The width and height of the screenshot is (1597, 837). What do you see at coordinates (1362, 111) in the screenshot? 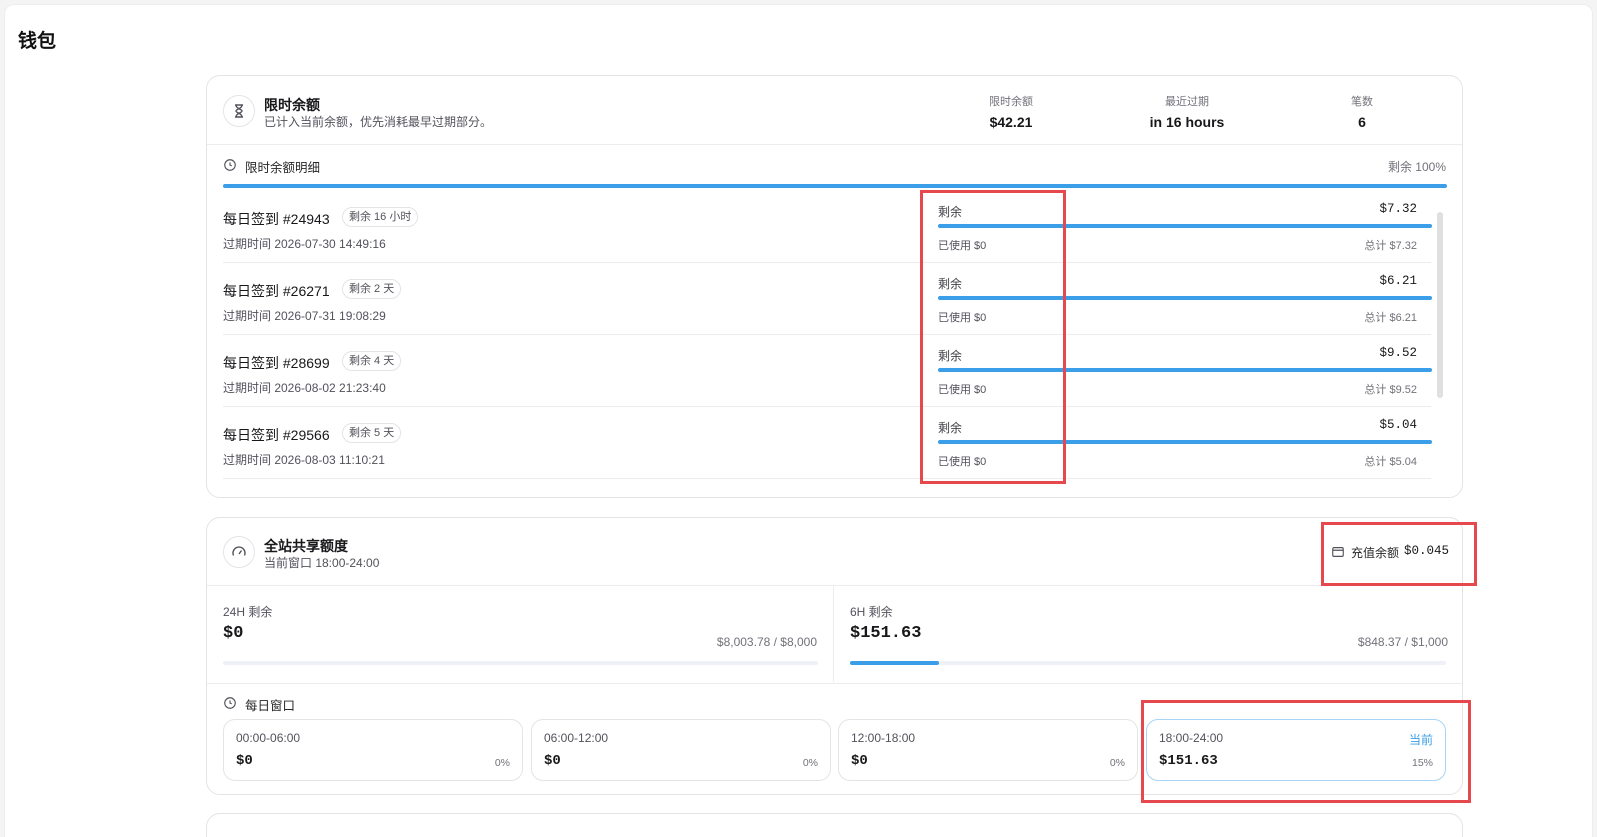
I see `stat-count: 笔数 6` at bounding box center [1362, 111].